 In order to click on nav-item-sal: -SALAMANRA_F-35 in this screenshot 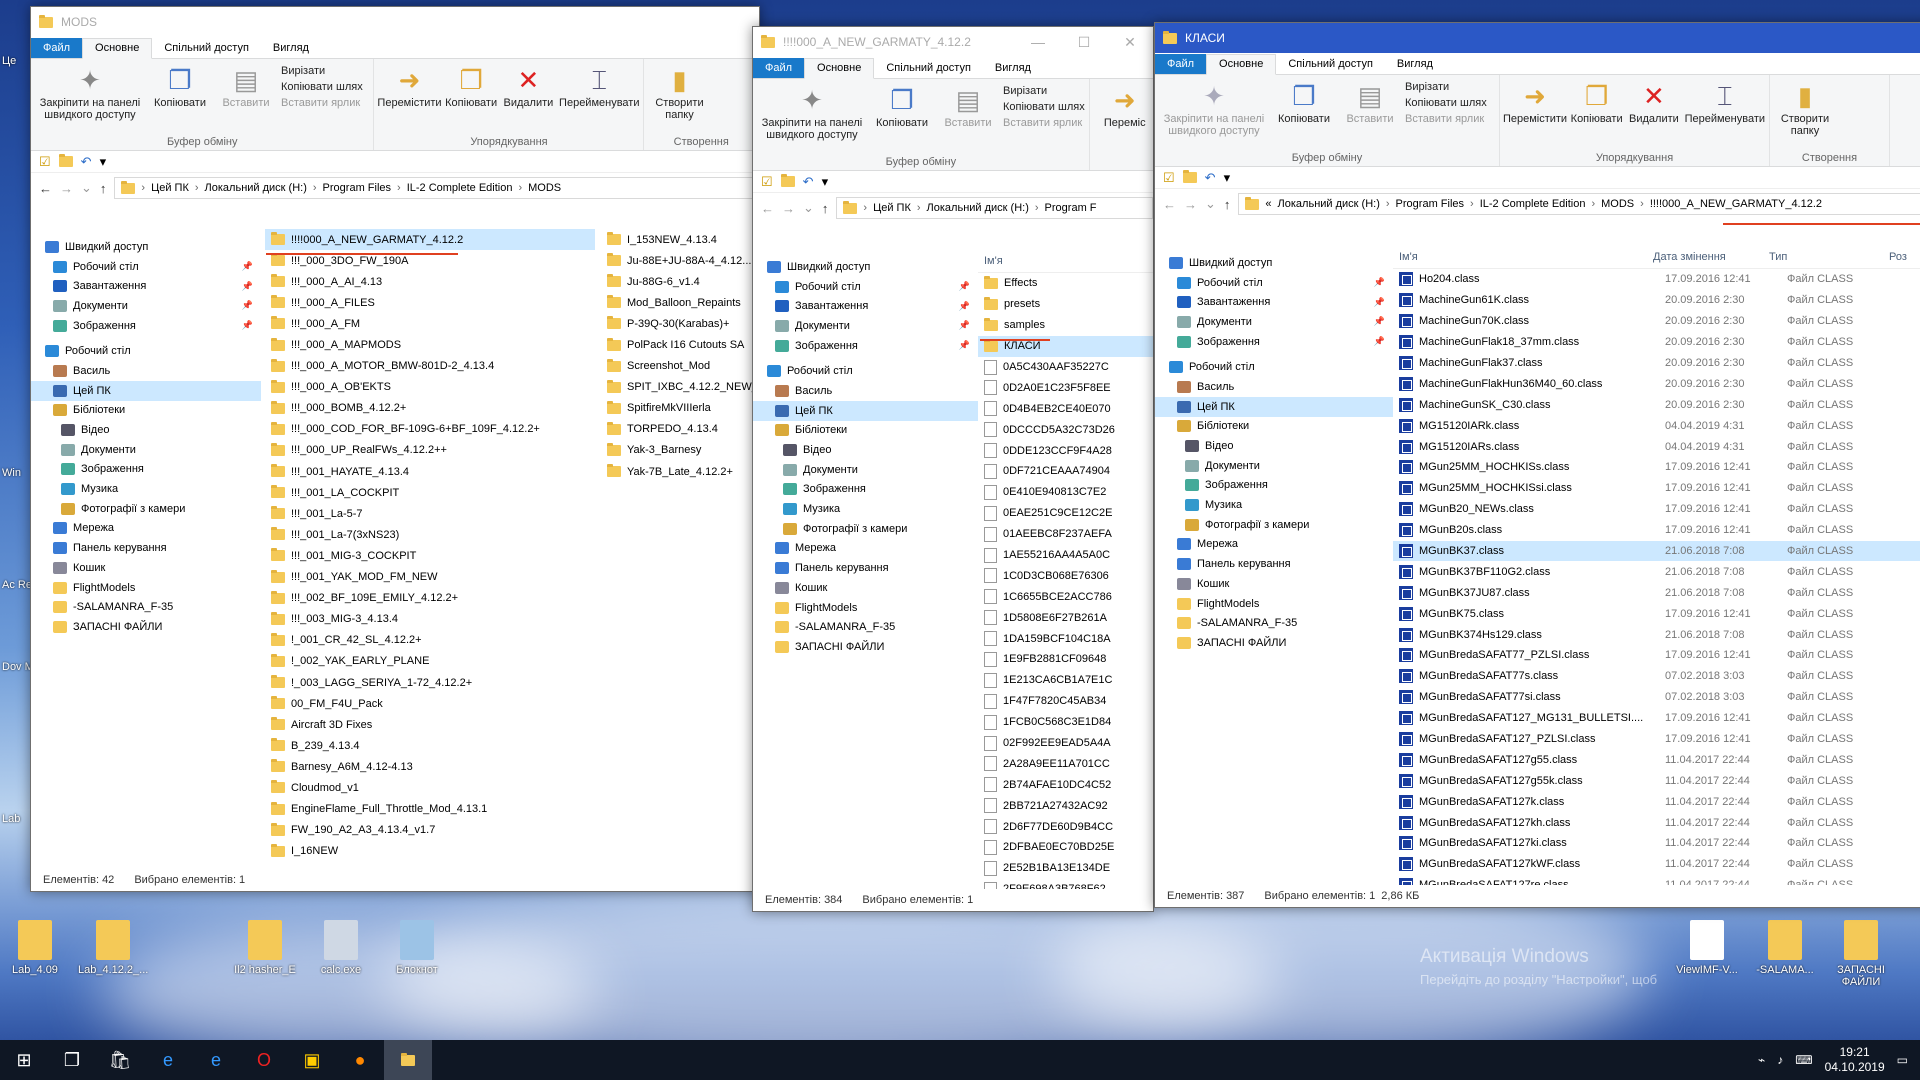, I will do `click(146, 607)`.